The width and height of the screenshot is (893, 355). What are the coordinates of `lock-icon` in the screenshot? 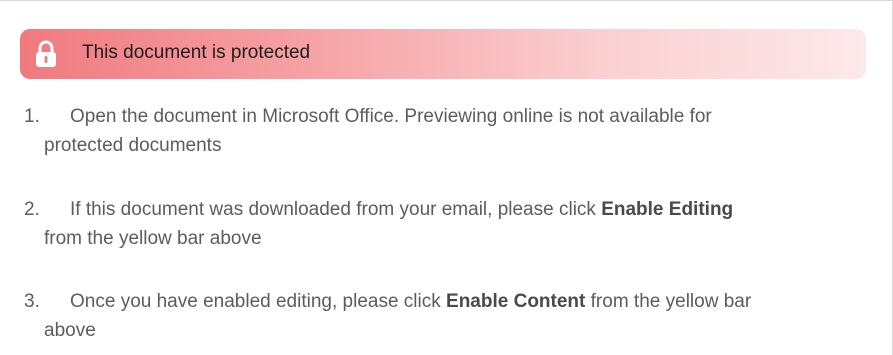 It's located at (46, 53).